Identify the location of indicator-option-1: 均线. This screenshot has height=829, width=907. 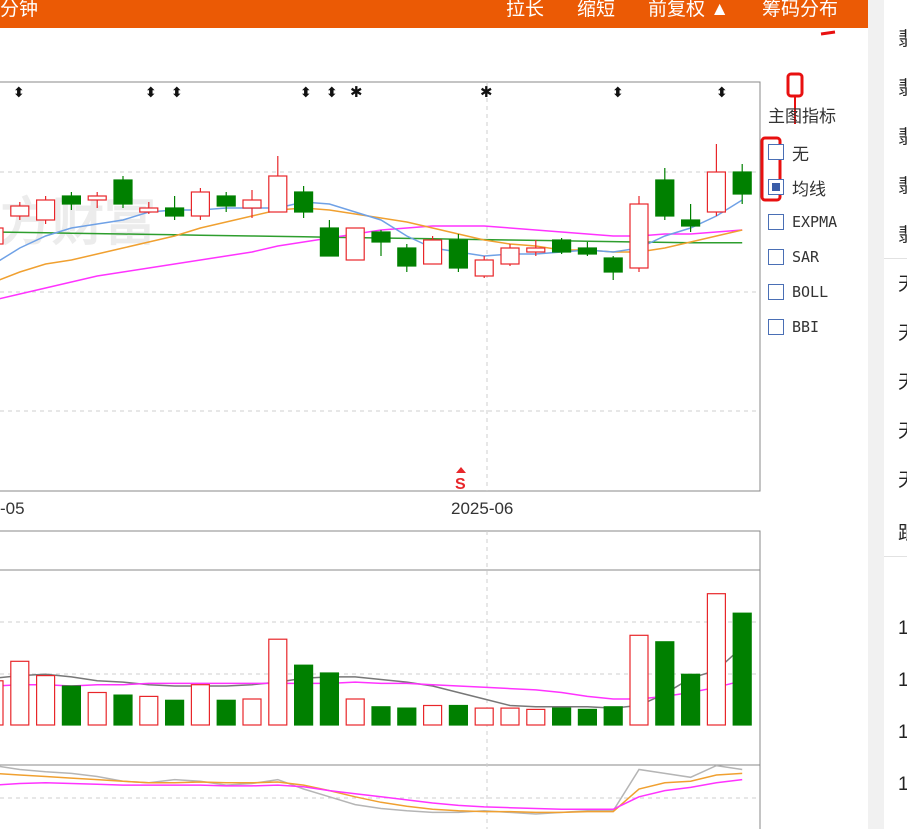
(797, 188).